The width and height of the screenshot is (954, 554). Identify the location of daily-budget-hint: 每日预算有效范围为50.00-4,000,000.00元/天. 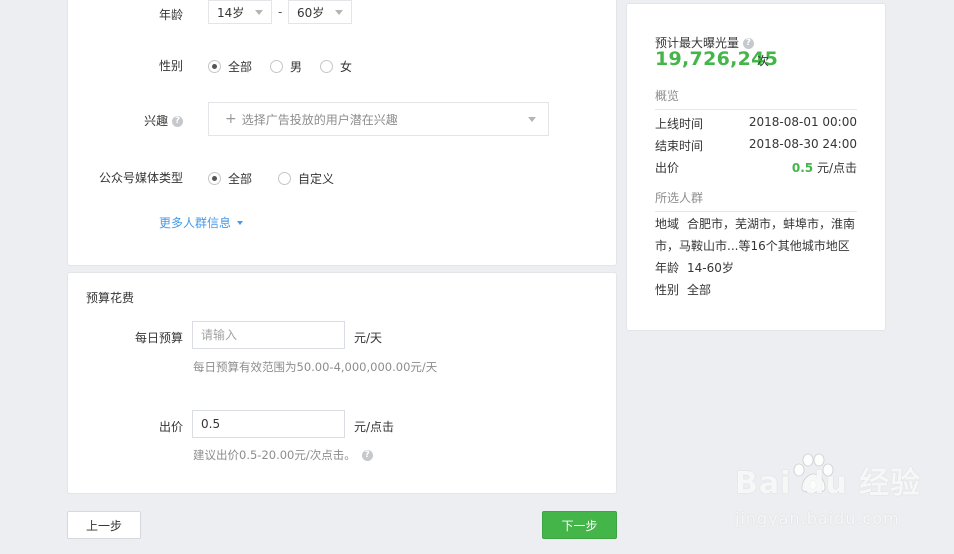
(315, 367).